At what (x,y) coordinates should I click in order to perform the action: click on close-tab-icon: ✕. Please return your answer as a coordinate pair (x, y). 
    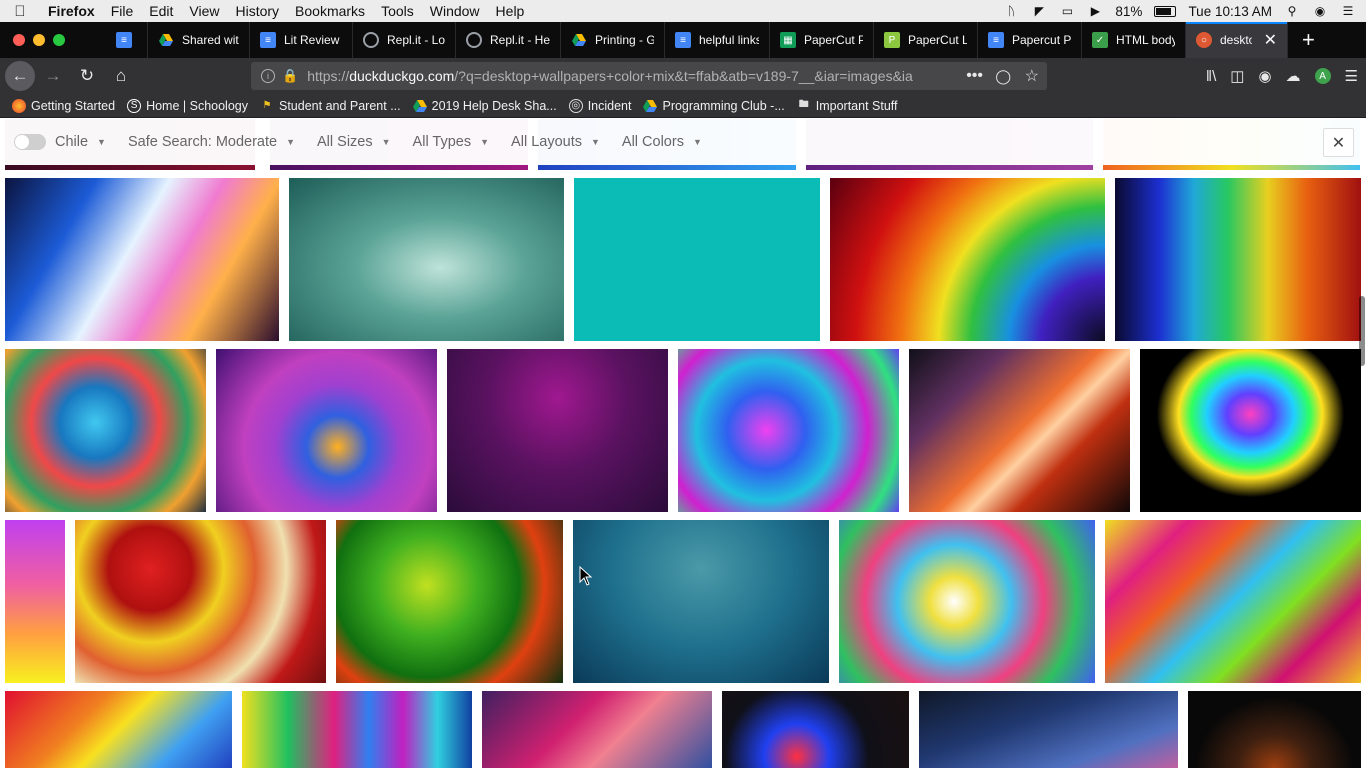
    Looking at the image, I should click on (1270, 40).